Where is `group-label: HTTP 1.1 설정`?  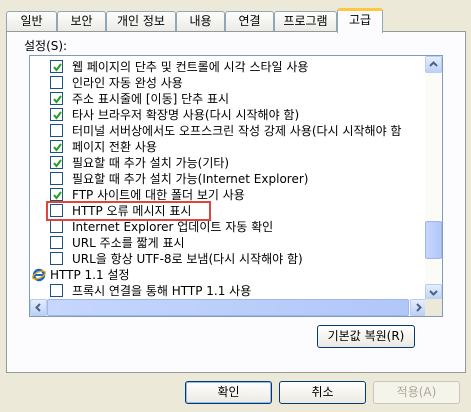 group-label: HTTP 1.1 설정 is located at coordinates (90, 275).